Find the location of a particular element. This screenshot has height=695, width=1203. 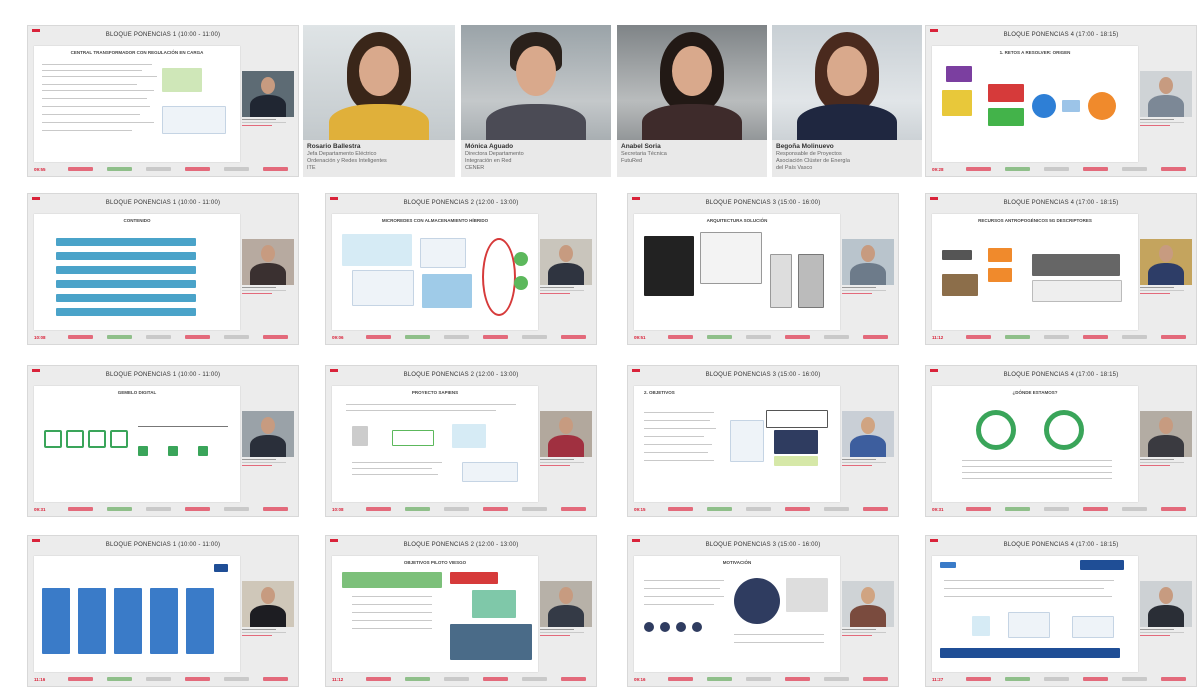

session-time: 11:27 is located at coordinates (938, 679).